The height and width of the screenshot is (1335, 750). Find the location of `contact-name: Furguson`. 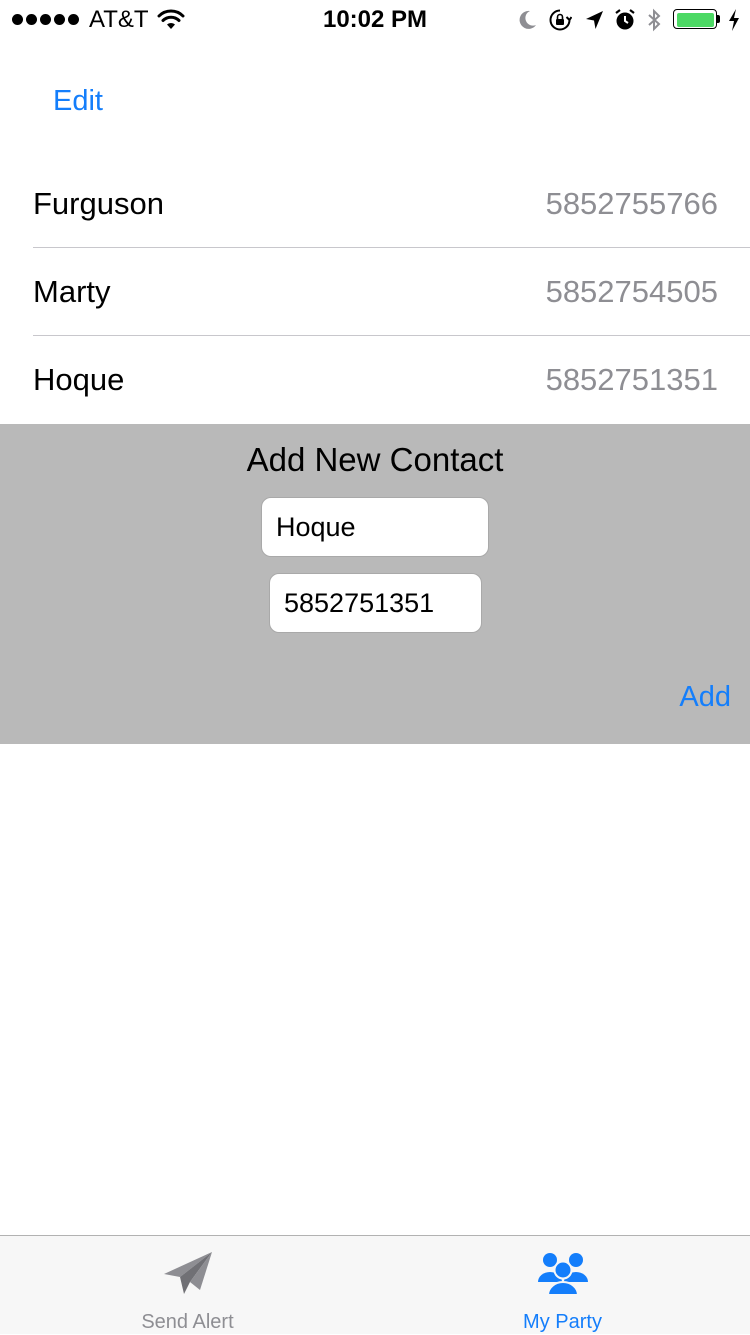

contact-name: Furguson is located at coordinates (98, 203).